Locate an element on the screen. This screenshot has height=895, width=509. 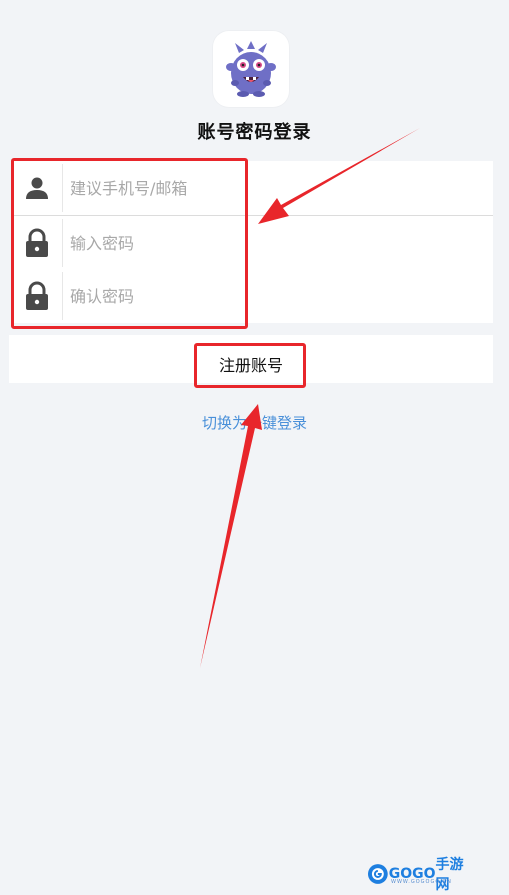
page-title: 账号密码登录 is located at coordinates (254, 132).